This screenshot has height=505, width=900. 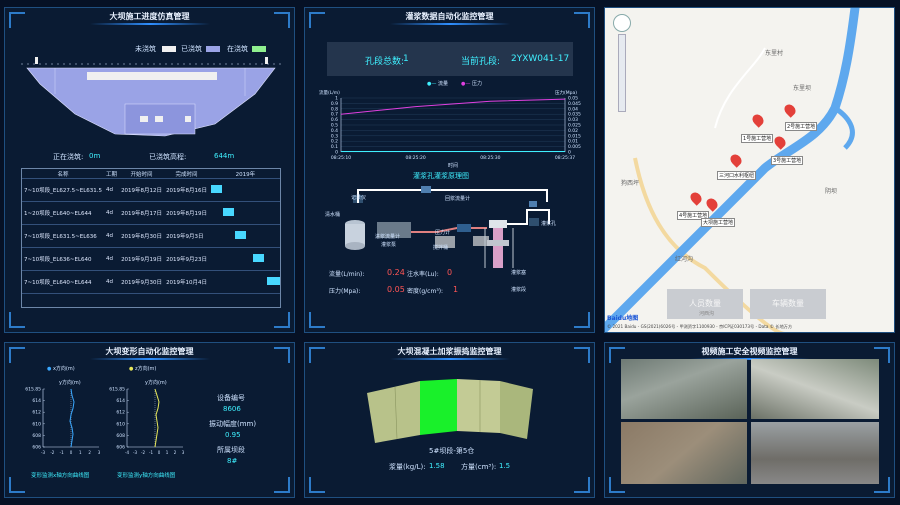 What do you see at coordinates (574, 126) in the screenshot?
I see `y-right-tick: 0.025` at bounding box center [574, 126].